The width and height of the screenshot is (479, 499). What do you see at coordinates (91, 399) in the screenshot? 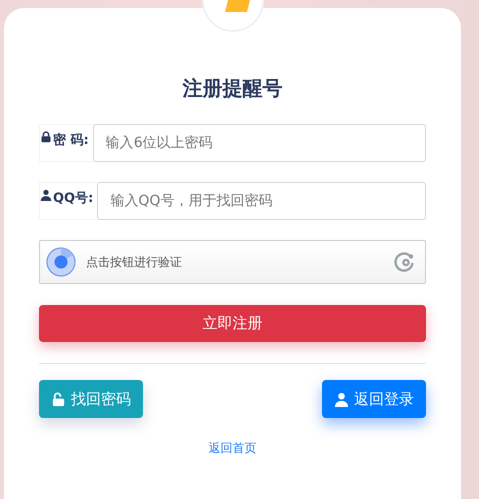
I see `find-password-button: 找回密码` at bounding box center [91, 399].